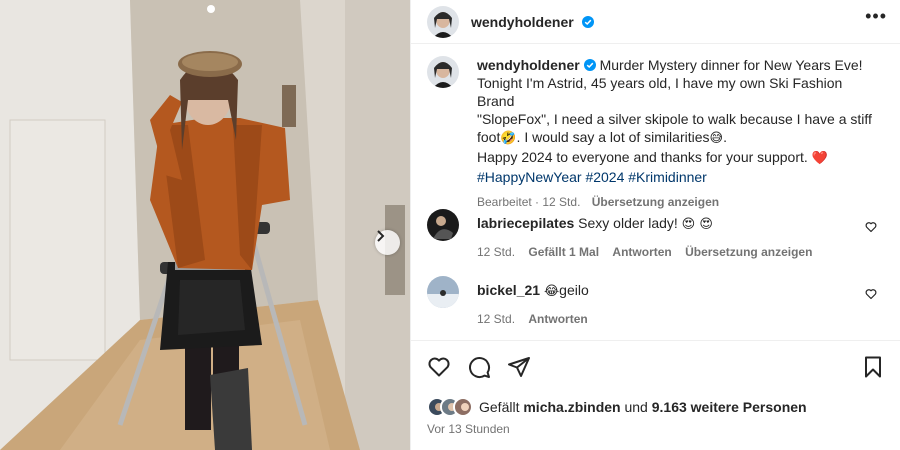 The height and width of the screenshot is (450, 900). I want to click on caption-line: Murder Mystery dinner for New Years Eve!, so click(731, 65).